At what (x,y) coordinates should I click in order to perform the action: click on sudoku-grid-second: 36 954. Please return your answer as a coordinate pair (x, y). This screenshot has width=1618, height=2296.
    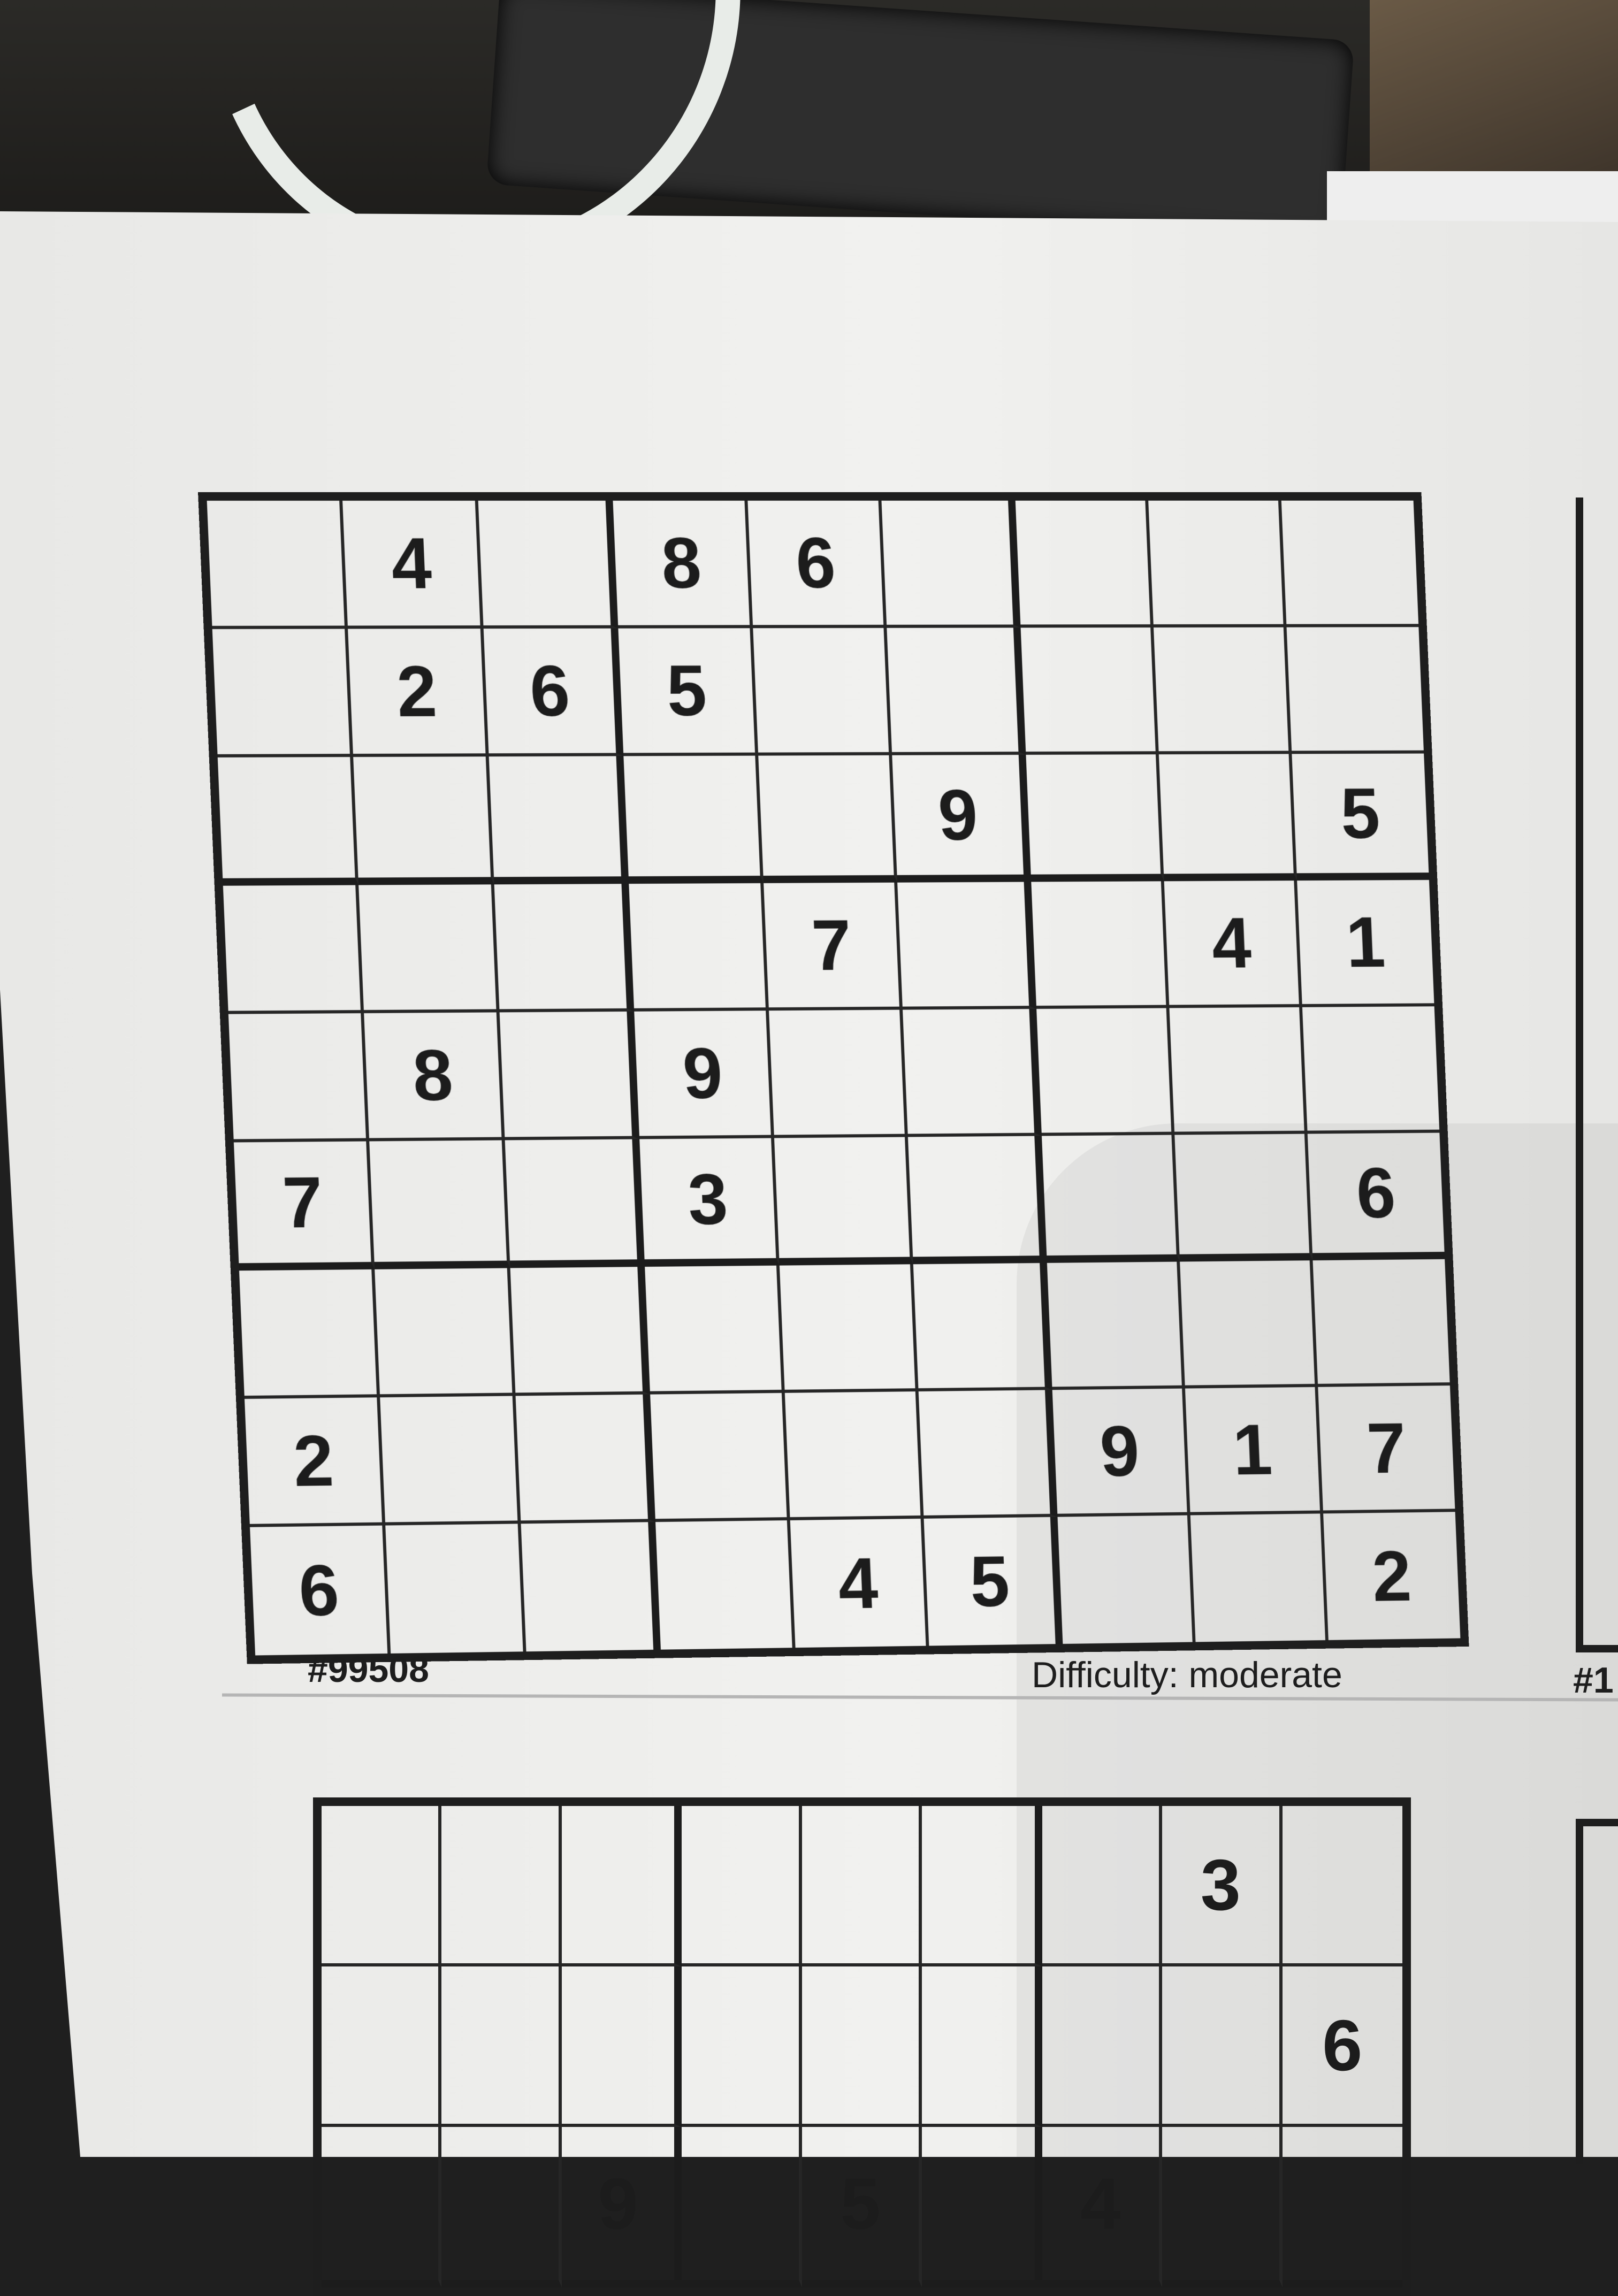
    Looking at the image, I should click on (862, 2047).